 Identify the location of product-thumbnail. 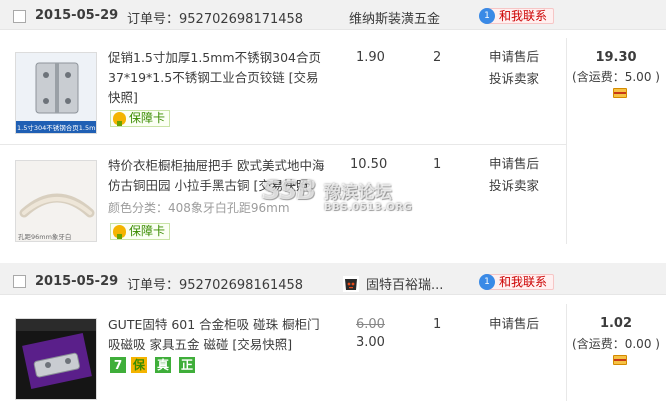
(56, 359).